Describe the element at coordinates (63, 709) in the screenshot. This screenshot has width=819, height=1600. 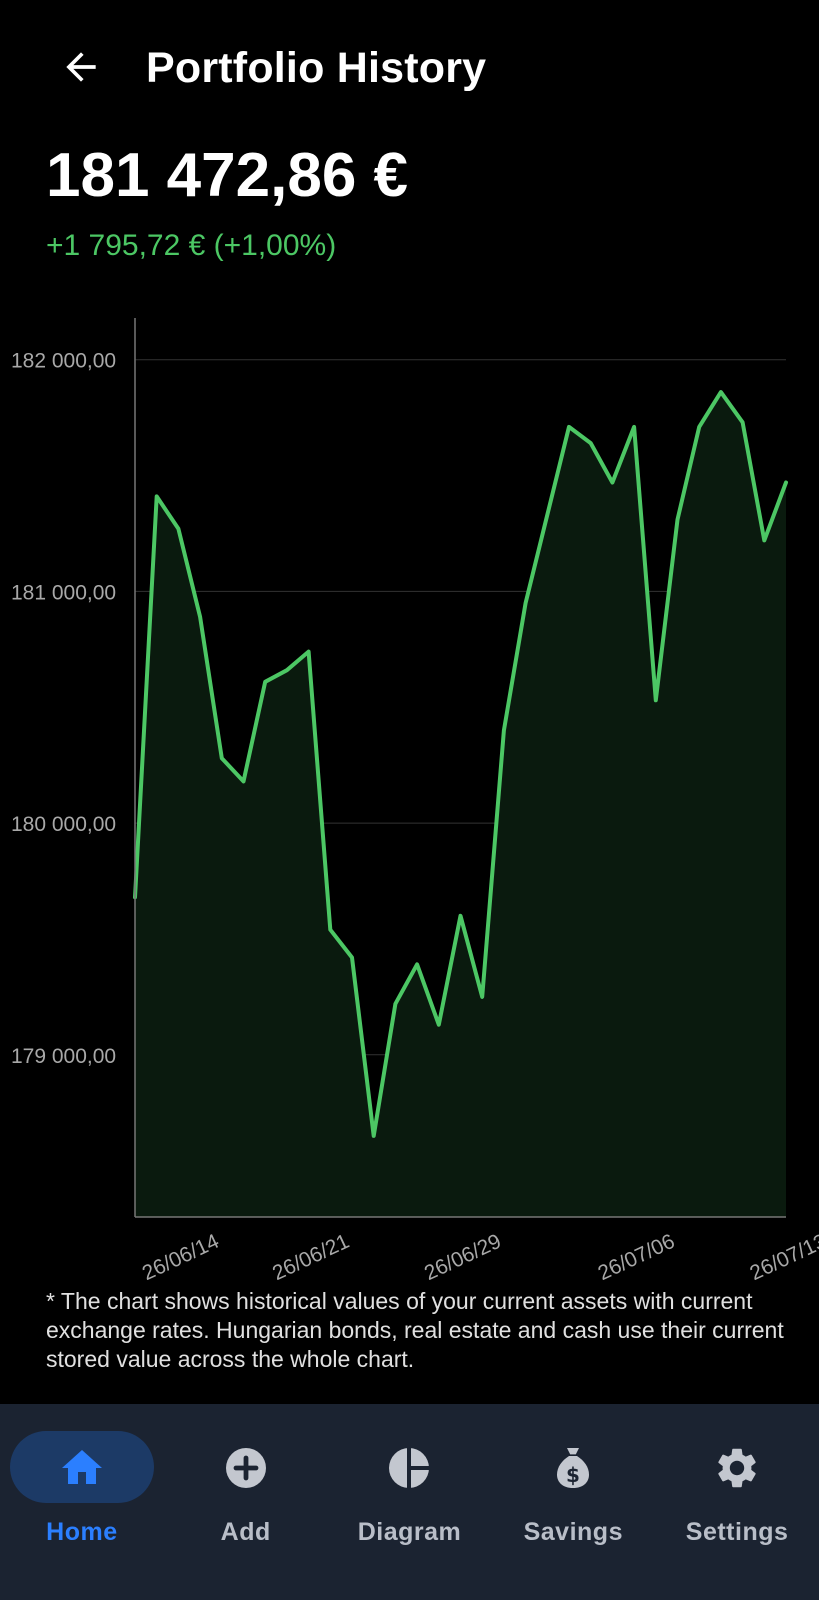
I see `y-axis-tick-labels: 182 000,00 181 000,00 180 000,00 179 000,00` at that location.